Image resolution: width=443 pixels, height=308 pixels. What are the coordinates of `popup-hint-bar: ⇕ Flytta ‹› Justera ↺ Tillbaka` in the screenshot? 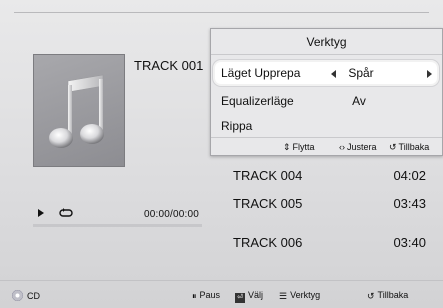 It's located at (326, 146).